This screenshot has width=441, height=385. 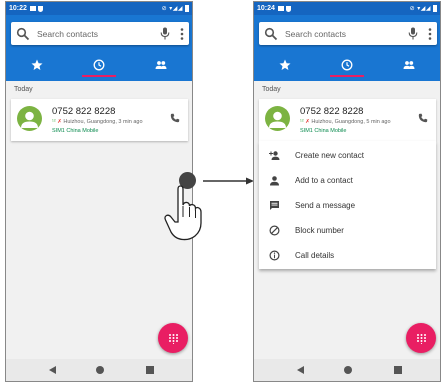 I want to click on info-icon, so click(x=274, y=255).